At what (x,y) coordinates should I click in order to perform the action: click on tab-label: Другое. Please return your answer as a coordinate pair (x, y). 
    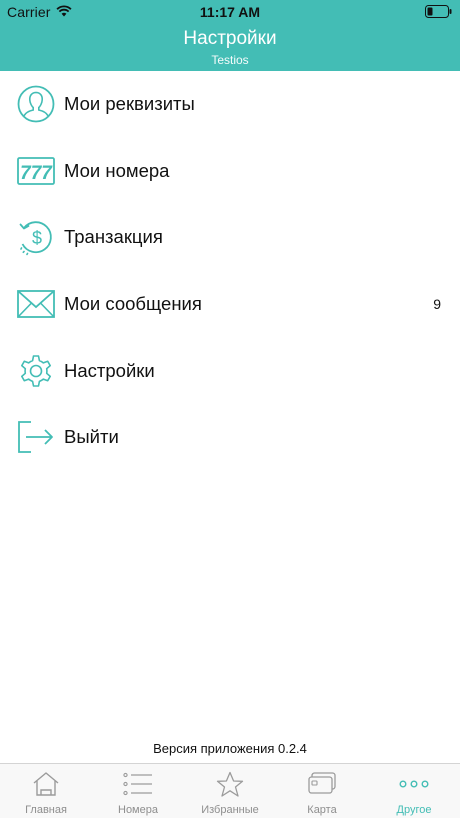
    Looking at the image, I should click on (414, 810).